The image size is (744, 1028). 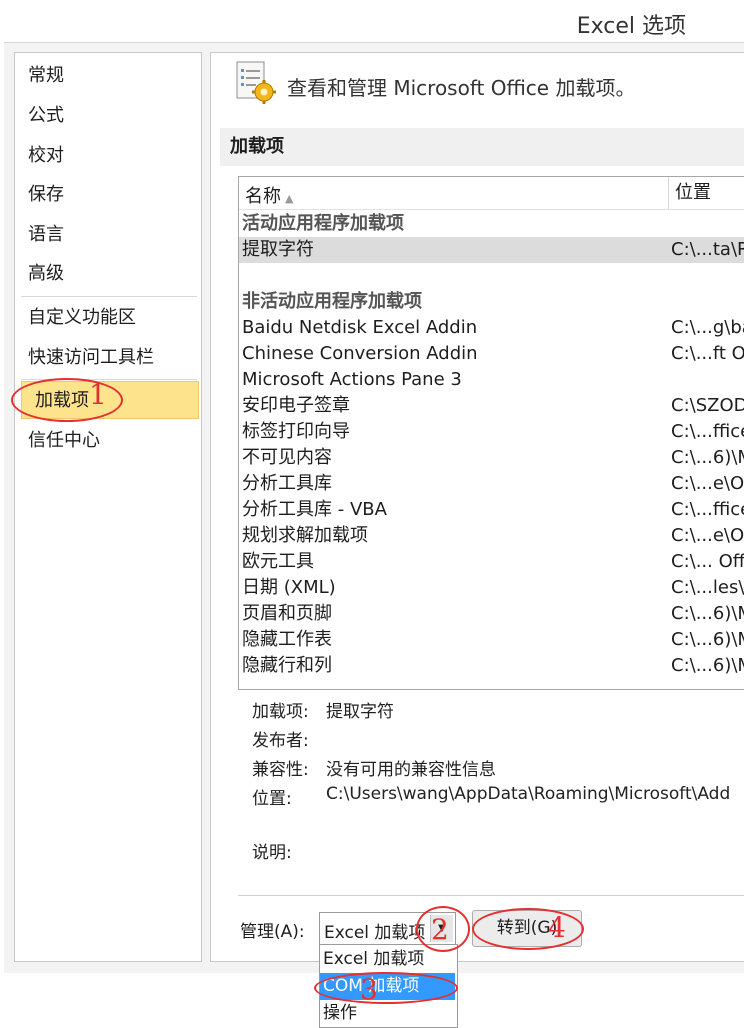 I want to click on detail-description-label: 说明:, so click(x=272, y=853).